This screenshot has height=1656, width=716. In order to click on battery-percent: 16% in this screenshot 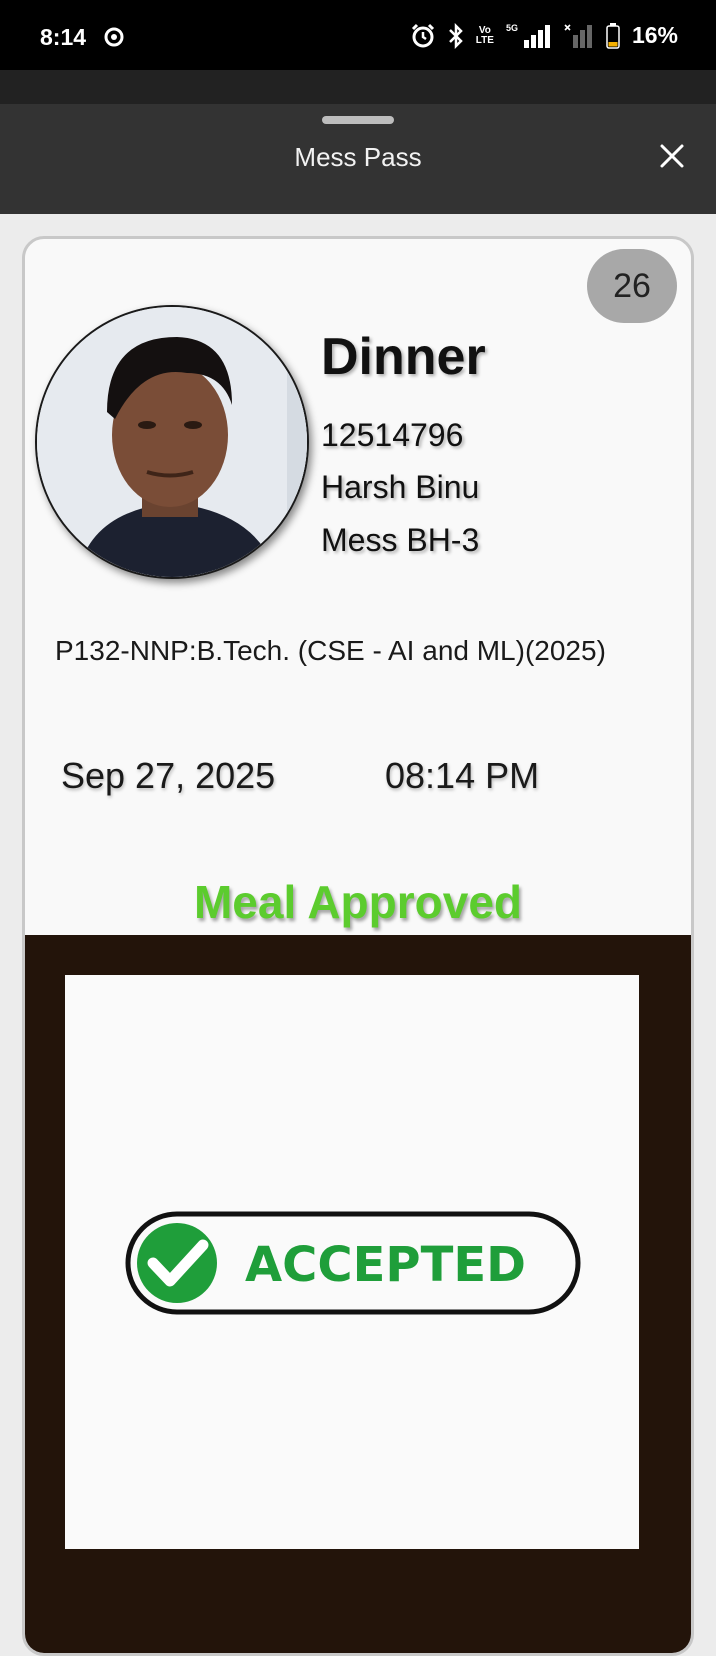, I will do `click(654, 35)`.